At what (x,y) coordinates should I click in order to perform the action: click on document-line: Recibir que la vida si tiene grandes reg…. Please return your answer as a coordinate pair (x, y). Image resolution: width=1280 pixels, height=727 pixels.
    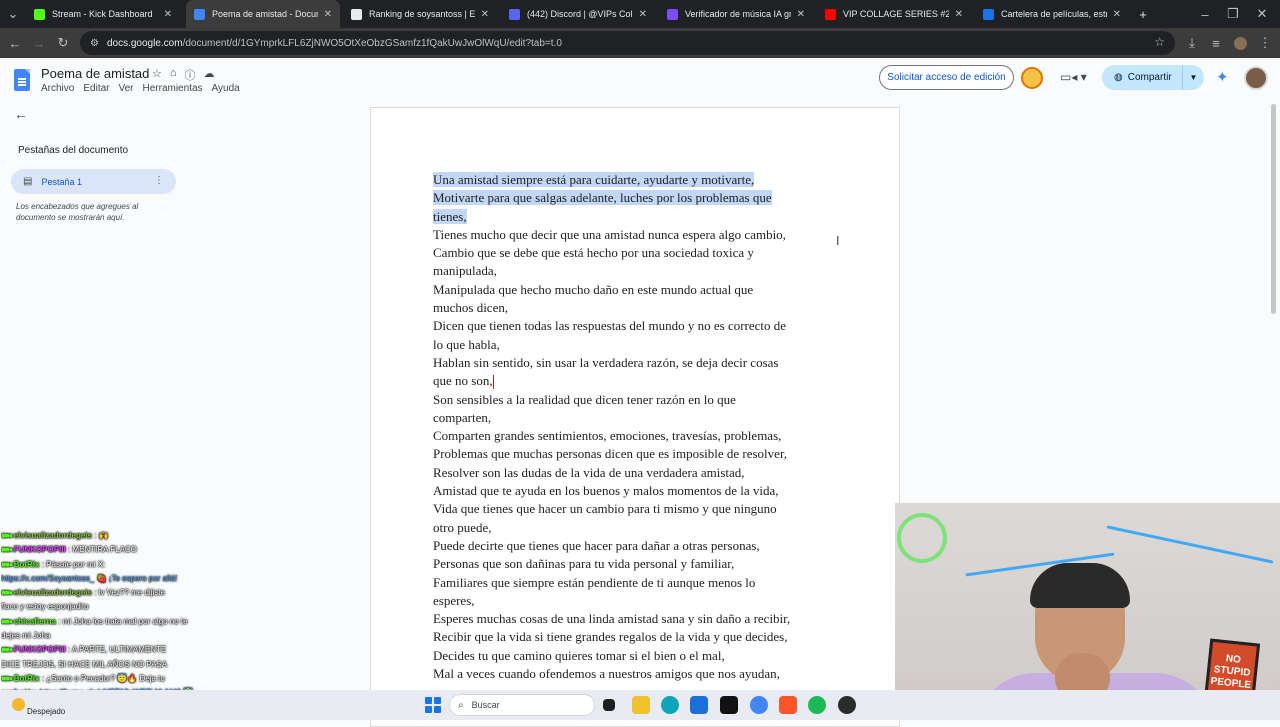
    Looking at the image, I should click on (633, 637).